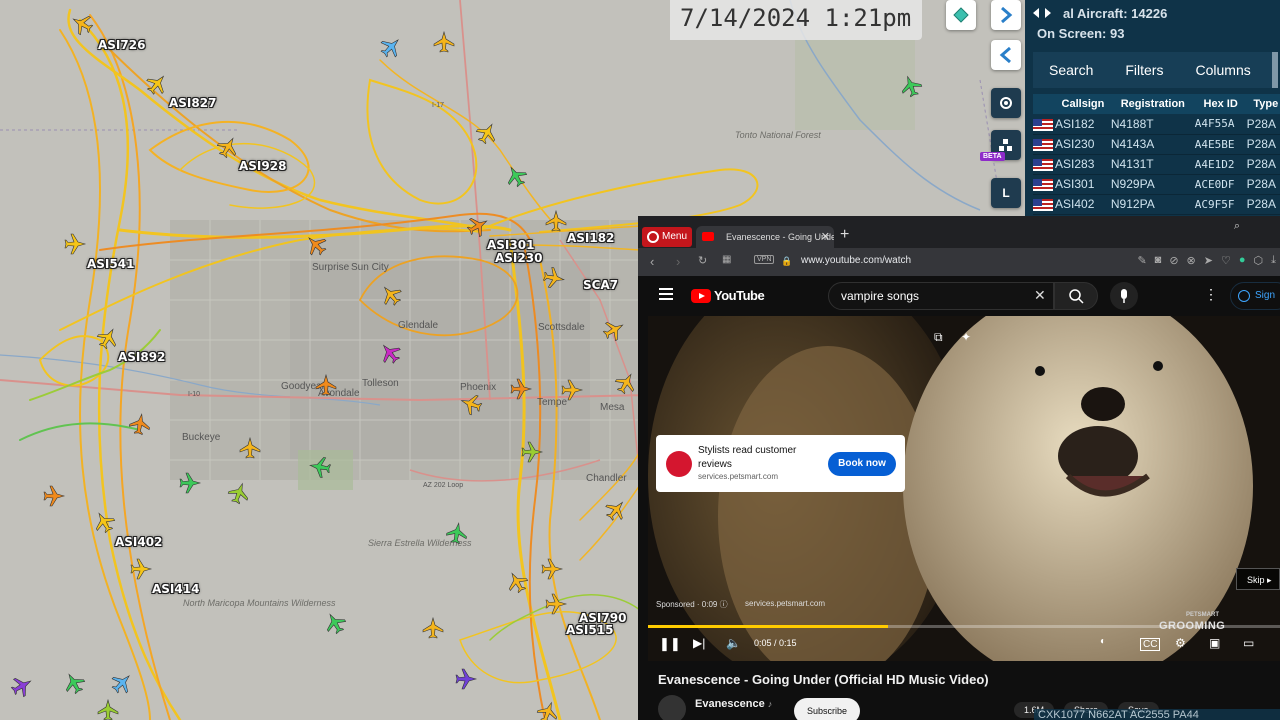 The image size is (1280, 720). I want to click on table-row: ASI182 N4188T A4F55A P28A, so click(1156, 124).